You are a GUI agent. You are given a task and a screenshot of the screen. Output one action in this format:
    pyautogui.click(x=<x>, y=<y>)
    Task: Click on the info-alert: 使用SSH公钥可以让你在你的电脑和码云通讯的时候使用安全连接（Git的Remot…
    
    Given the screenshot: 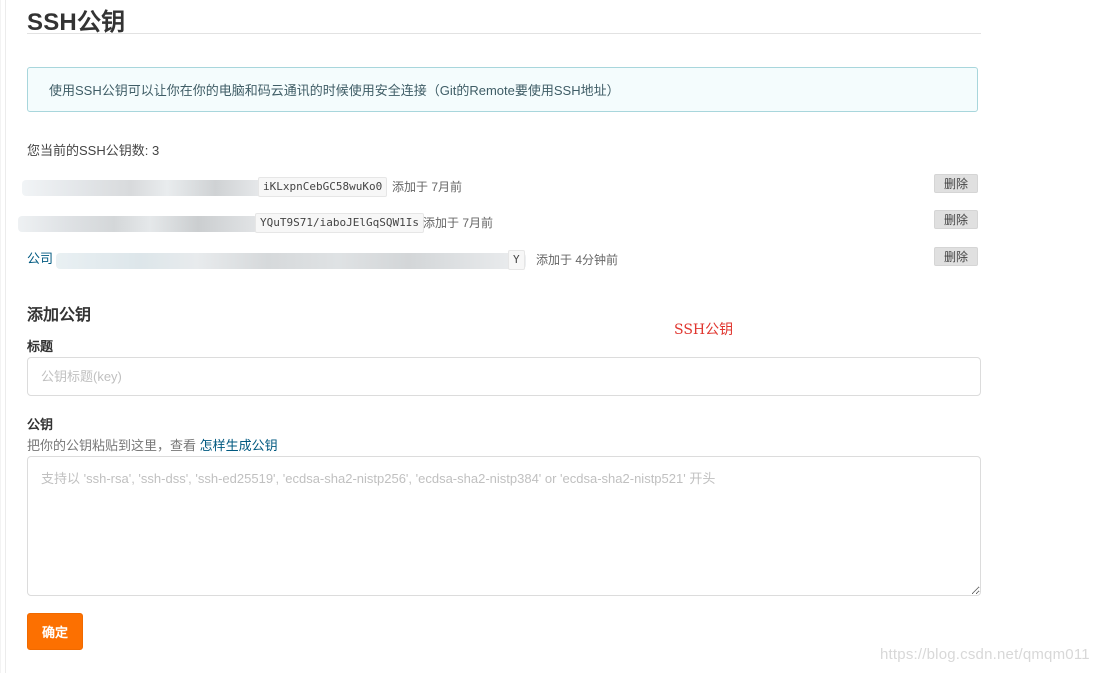 What is the action you would take?
    pyautogui.click(x=502, y=89)
    